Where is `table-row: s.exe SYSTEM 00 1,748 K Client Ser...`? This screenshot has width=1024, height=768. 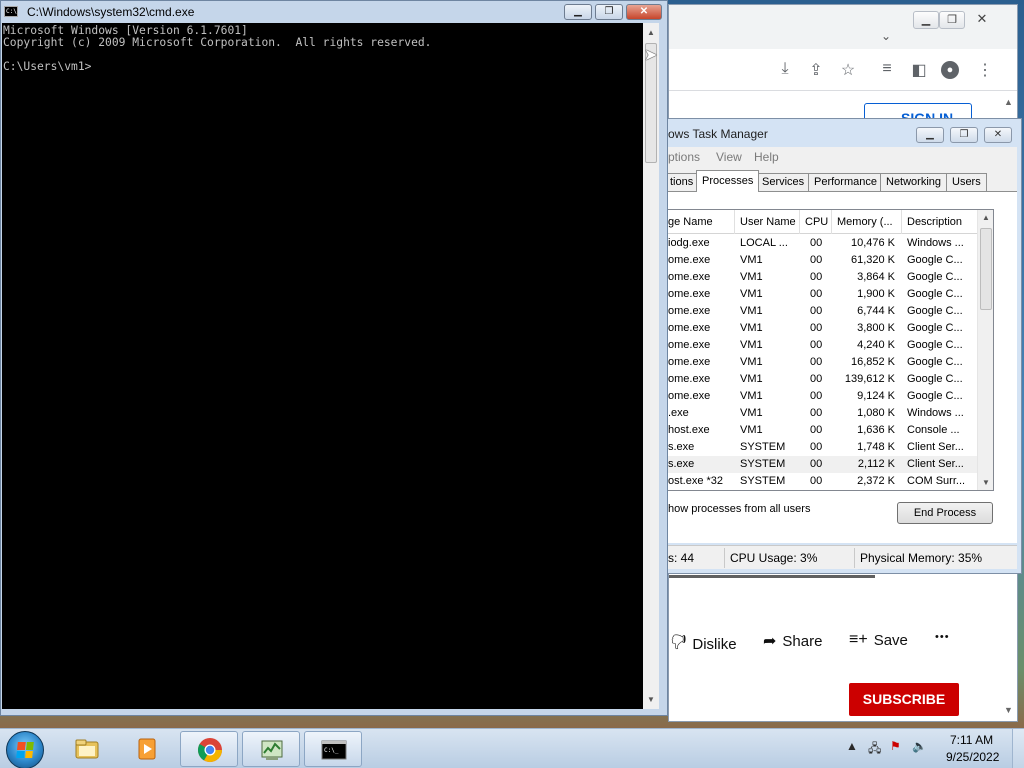
table-row: s.exe SYSTEM 00 1,748 K Client Ser... is located at coordinates (823, 447).